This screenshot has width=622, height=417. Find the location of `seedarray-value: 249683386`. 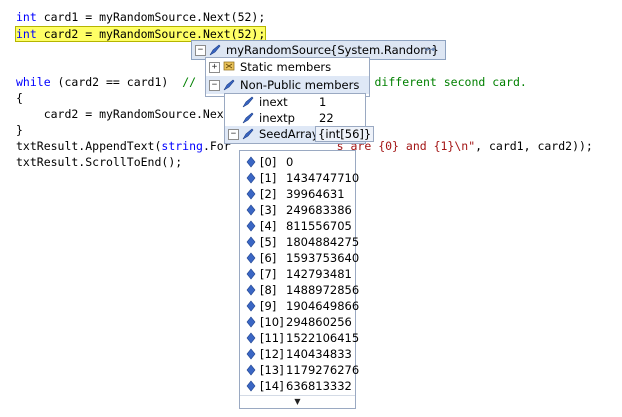

seedarray-value: 249683386 is located at coordinates (319, 210).